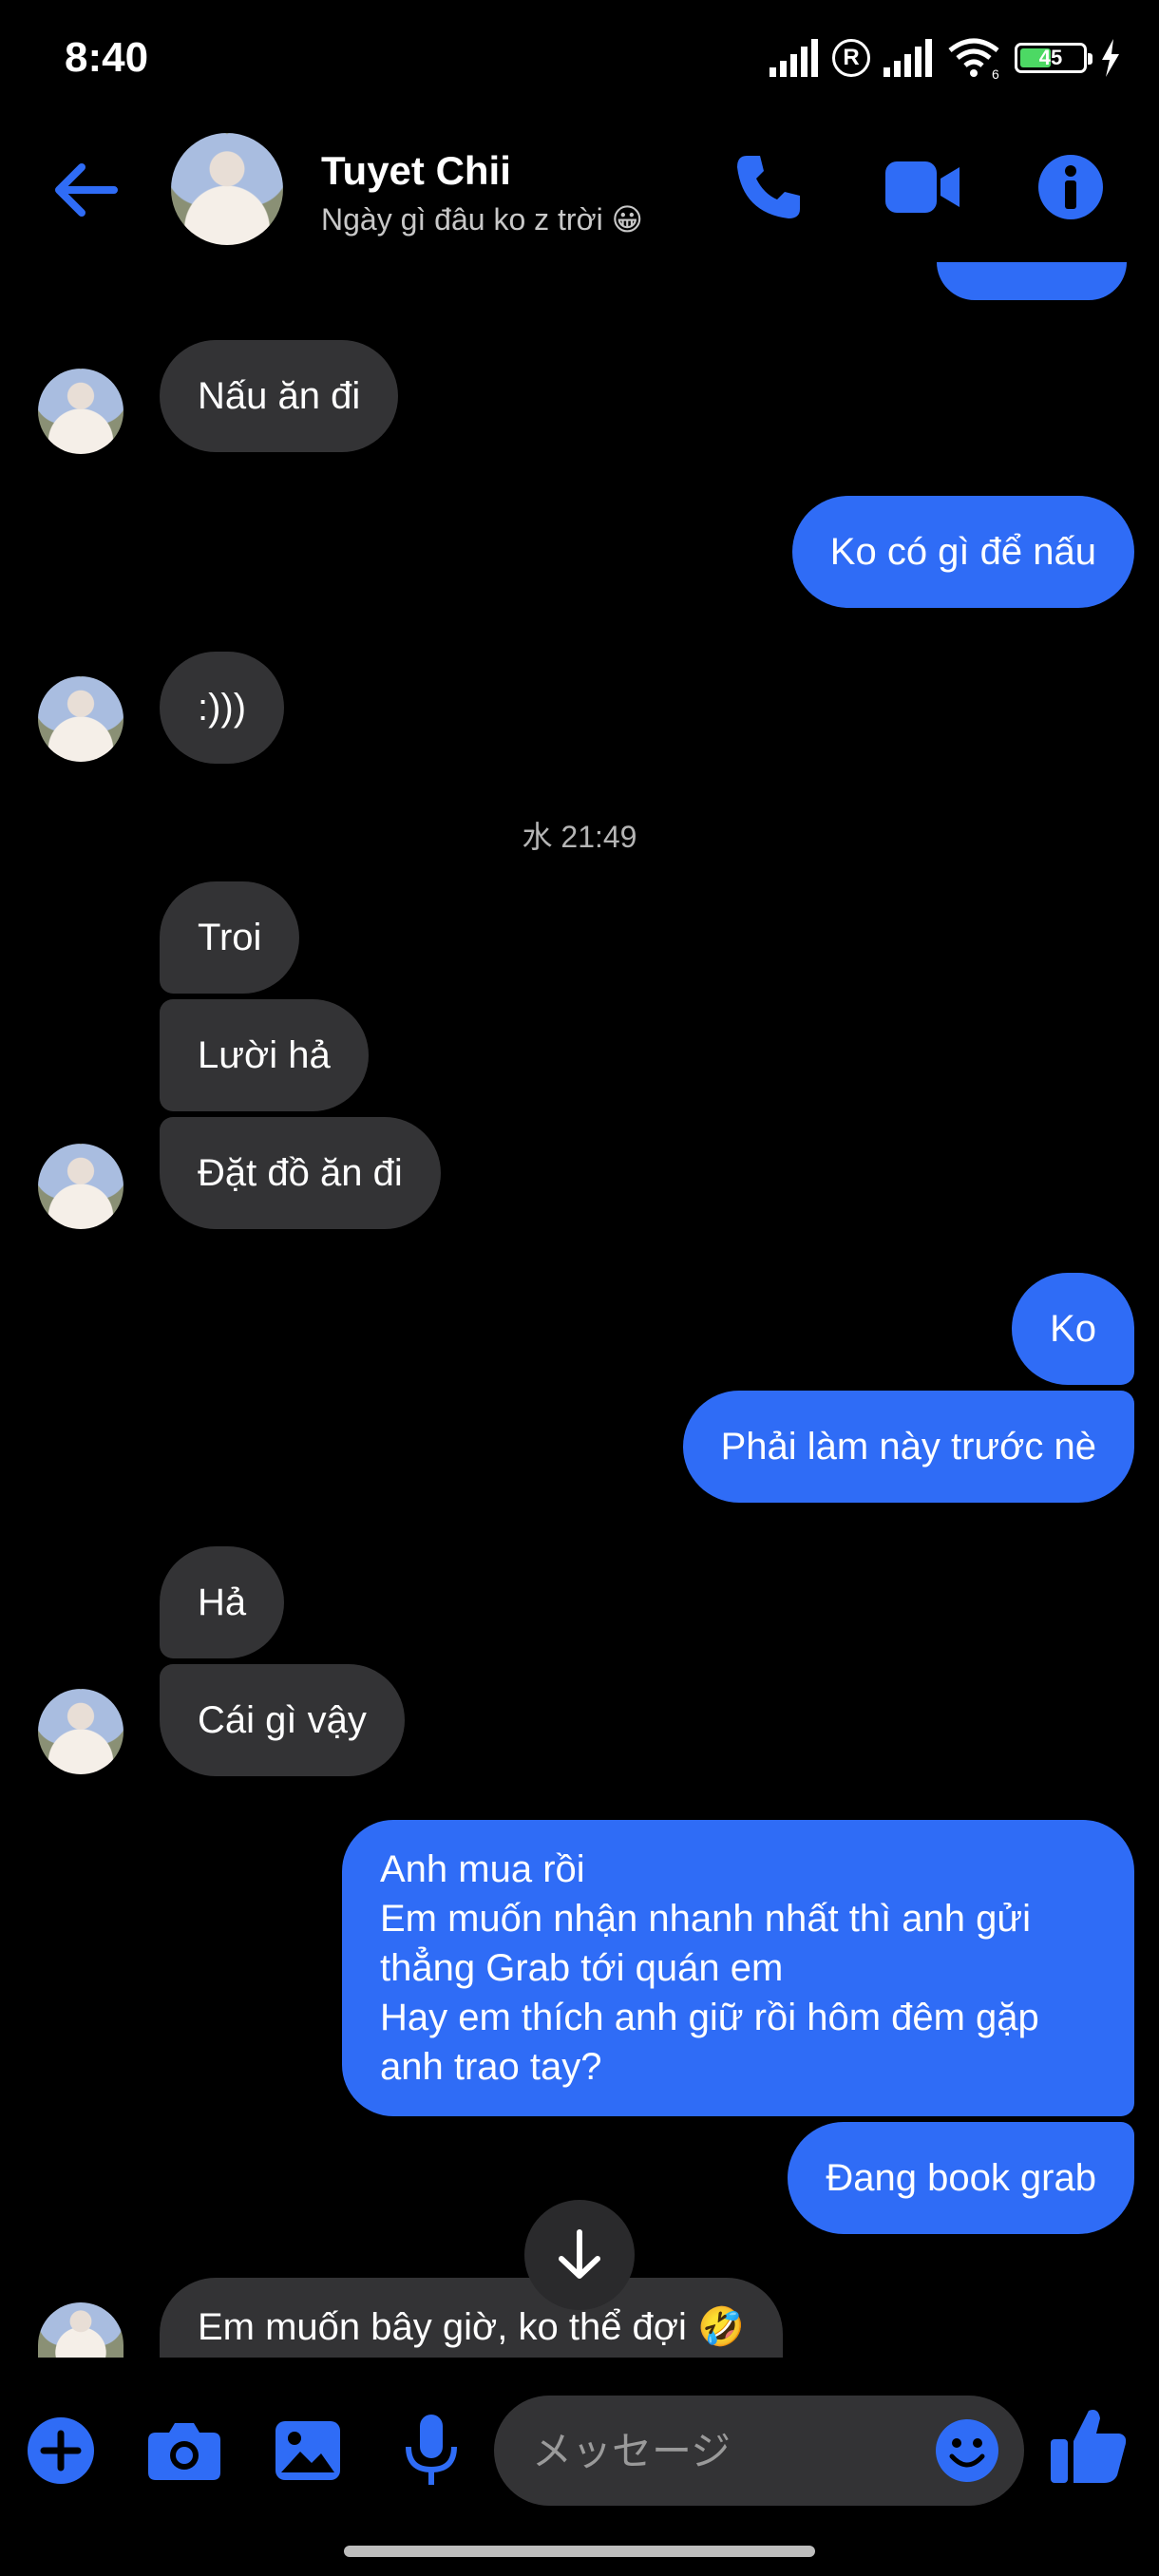  Describe the element at coordinates (416, 171) in the screenshot. I see `contact-name: Tuyet Chii` at that location.